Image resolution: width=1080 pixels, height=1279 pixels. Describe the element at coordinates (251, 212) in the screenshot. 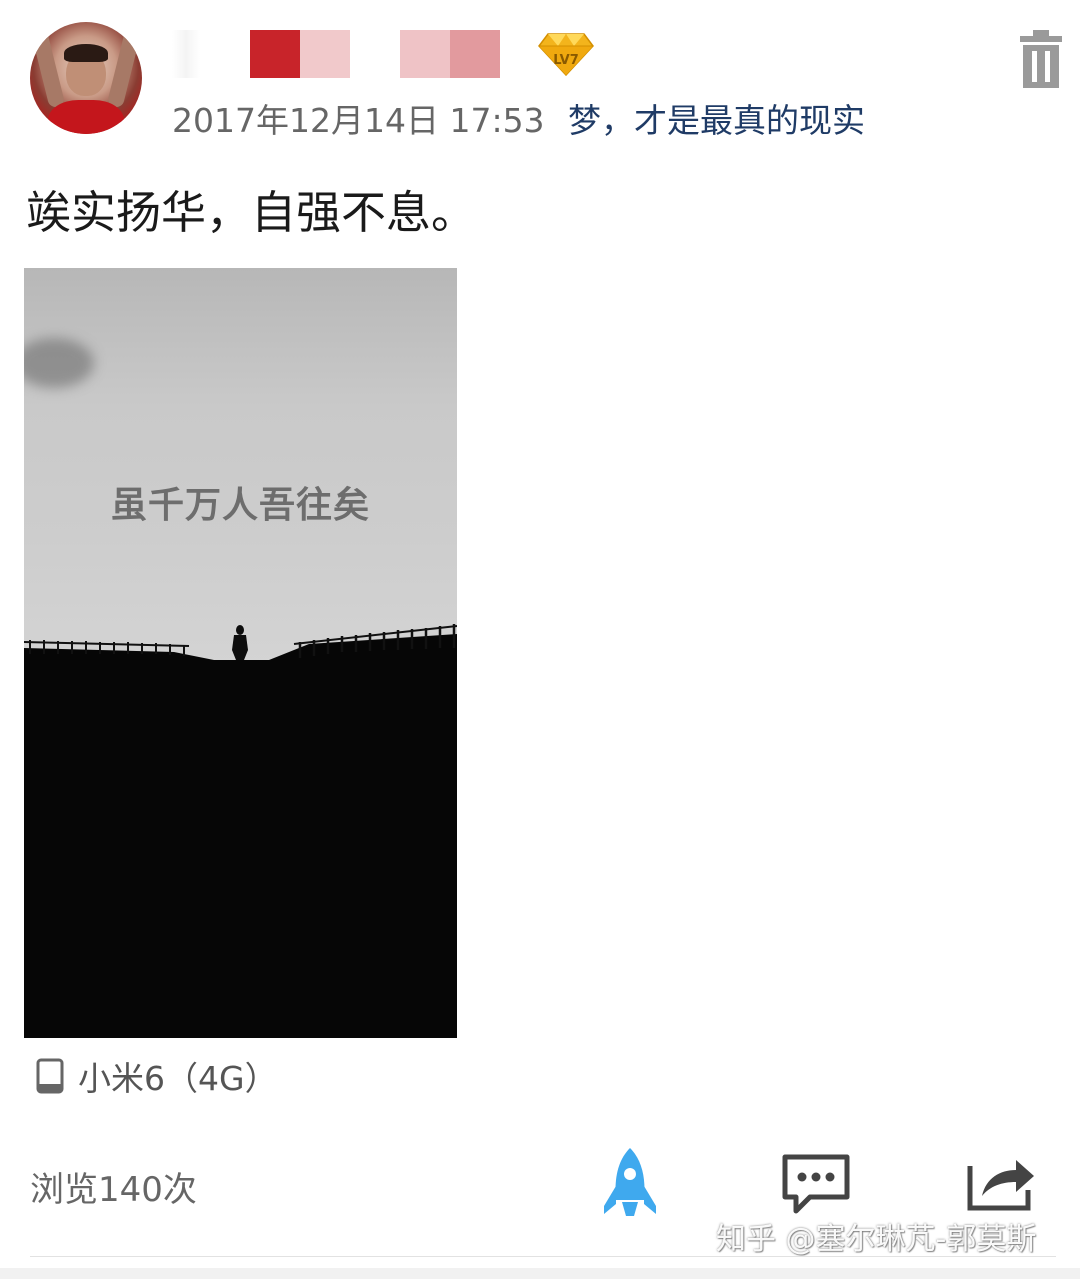

I see `post-text: 竢实扬华，自强不息。` at that location.